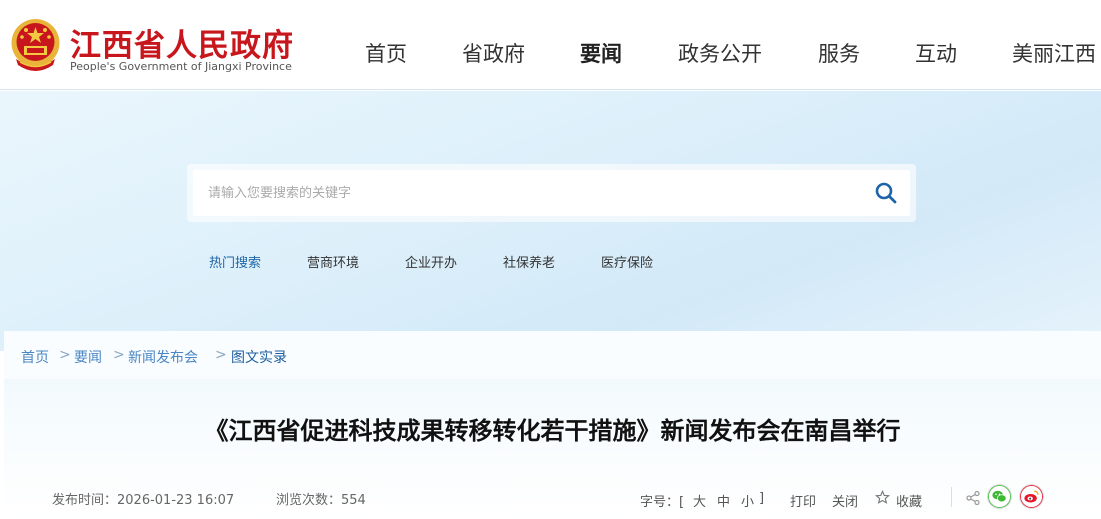 The width and height of the screenshot is (1101, 519). I want to click on wechat-share-icon, so click(999, 496).